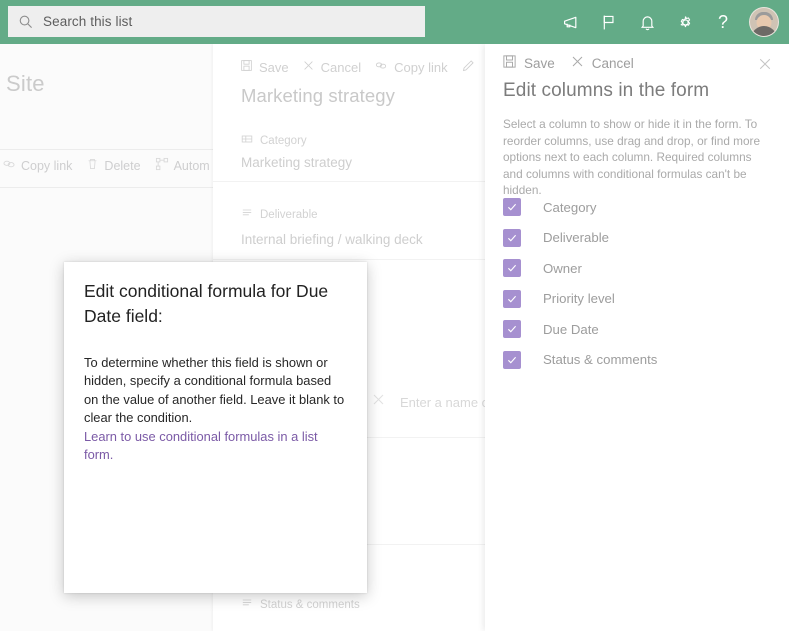  Describe the element at coordinates (612, 63) in the screenshot. I see `columns-cancel-label: Cancel` at that location.